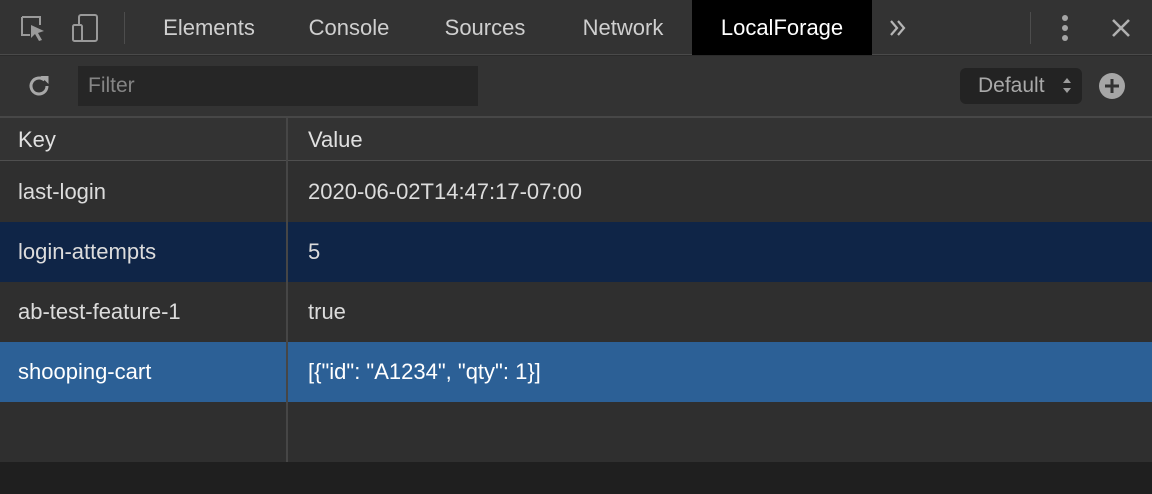 The image size is (1152, 494). I want to click on value-cell: true, so click(327, 311).